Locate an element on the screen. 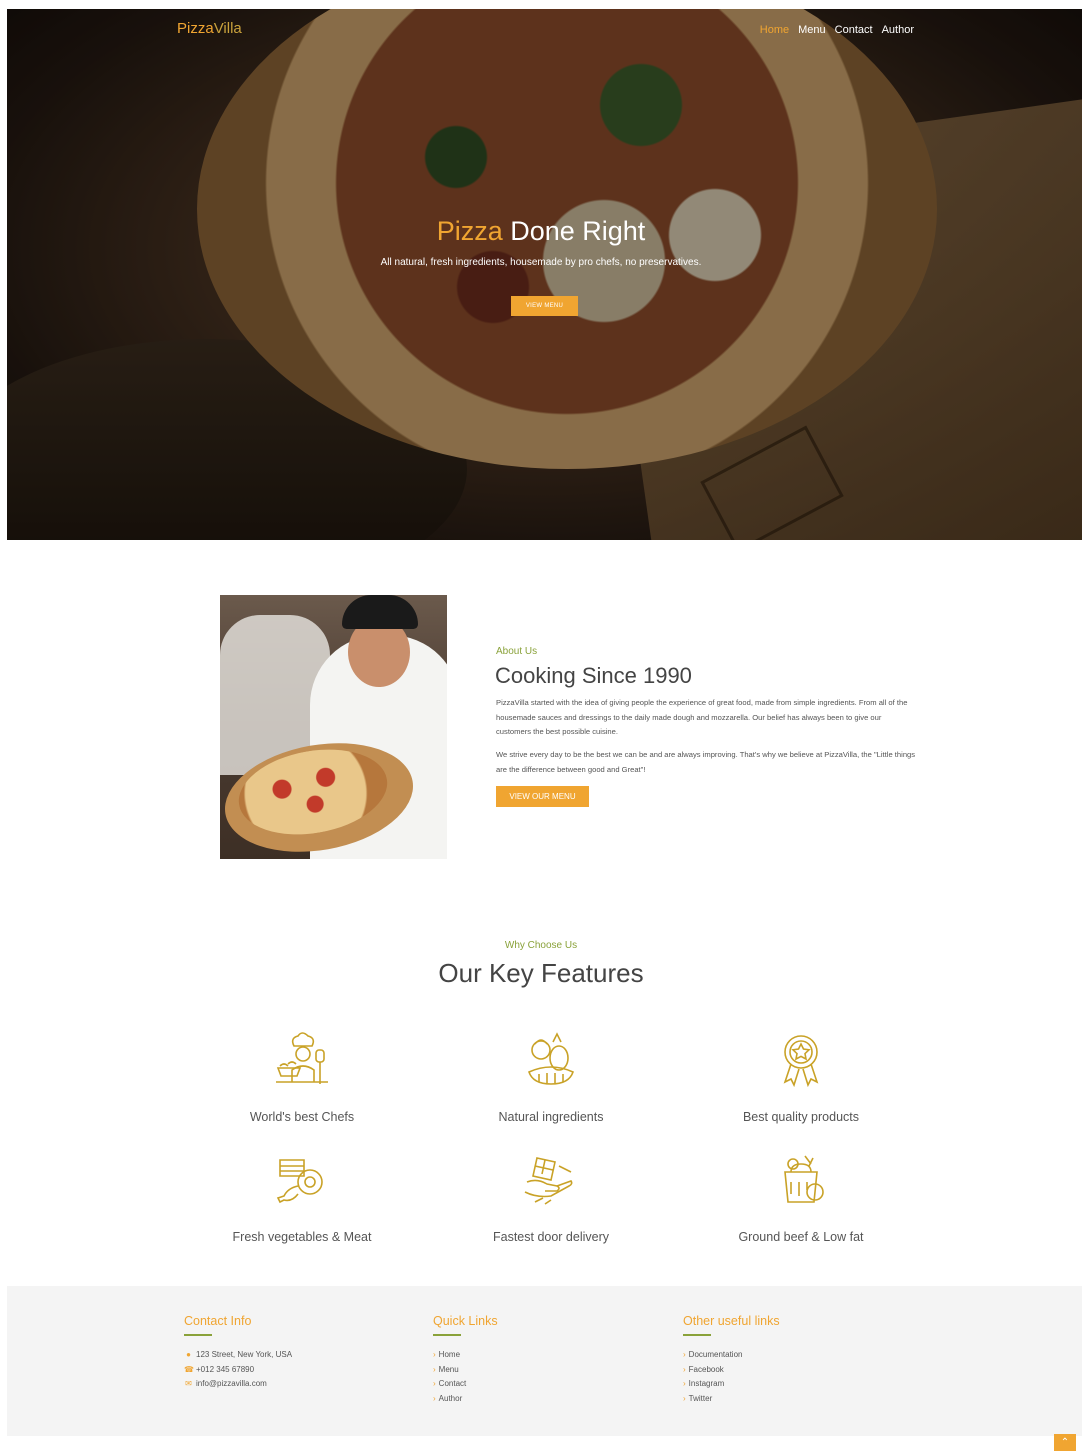  other-link-instagram: › Instagram is located at coordinates (731, 1384).